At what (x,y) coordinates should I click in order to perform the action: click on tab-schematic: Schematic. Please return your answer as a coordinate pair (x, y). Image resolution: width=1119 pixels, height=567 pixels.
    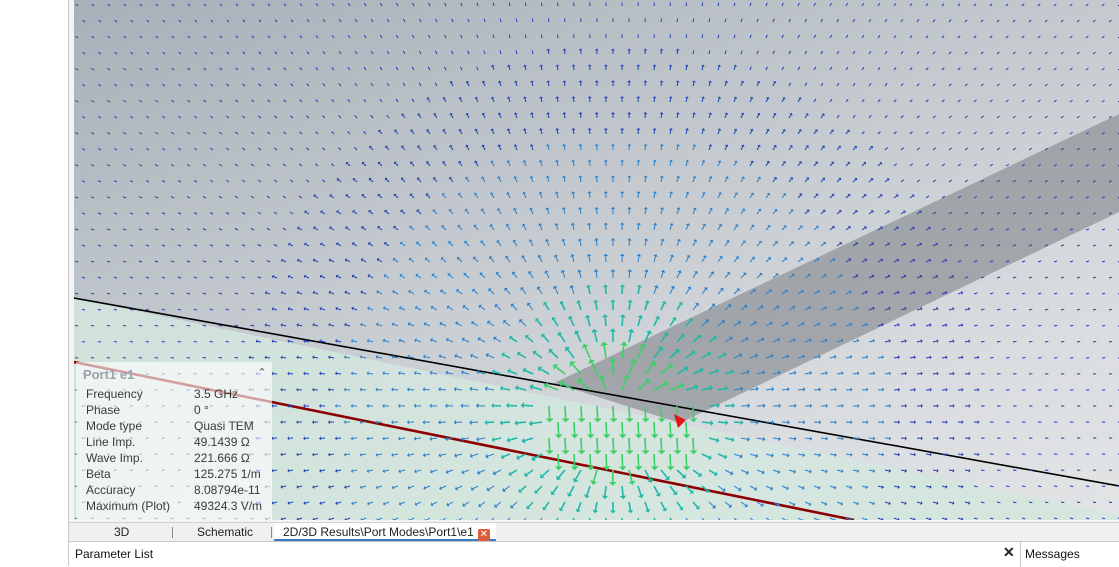
    Looking at the image, I should click on (225, 532).